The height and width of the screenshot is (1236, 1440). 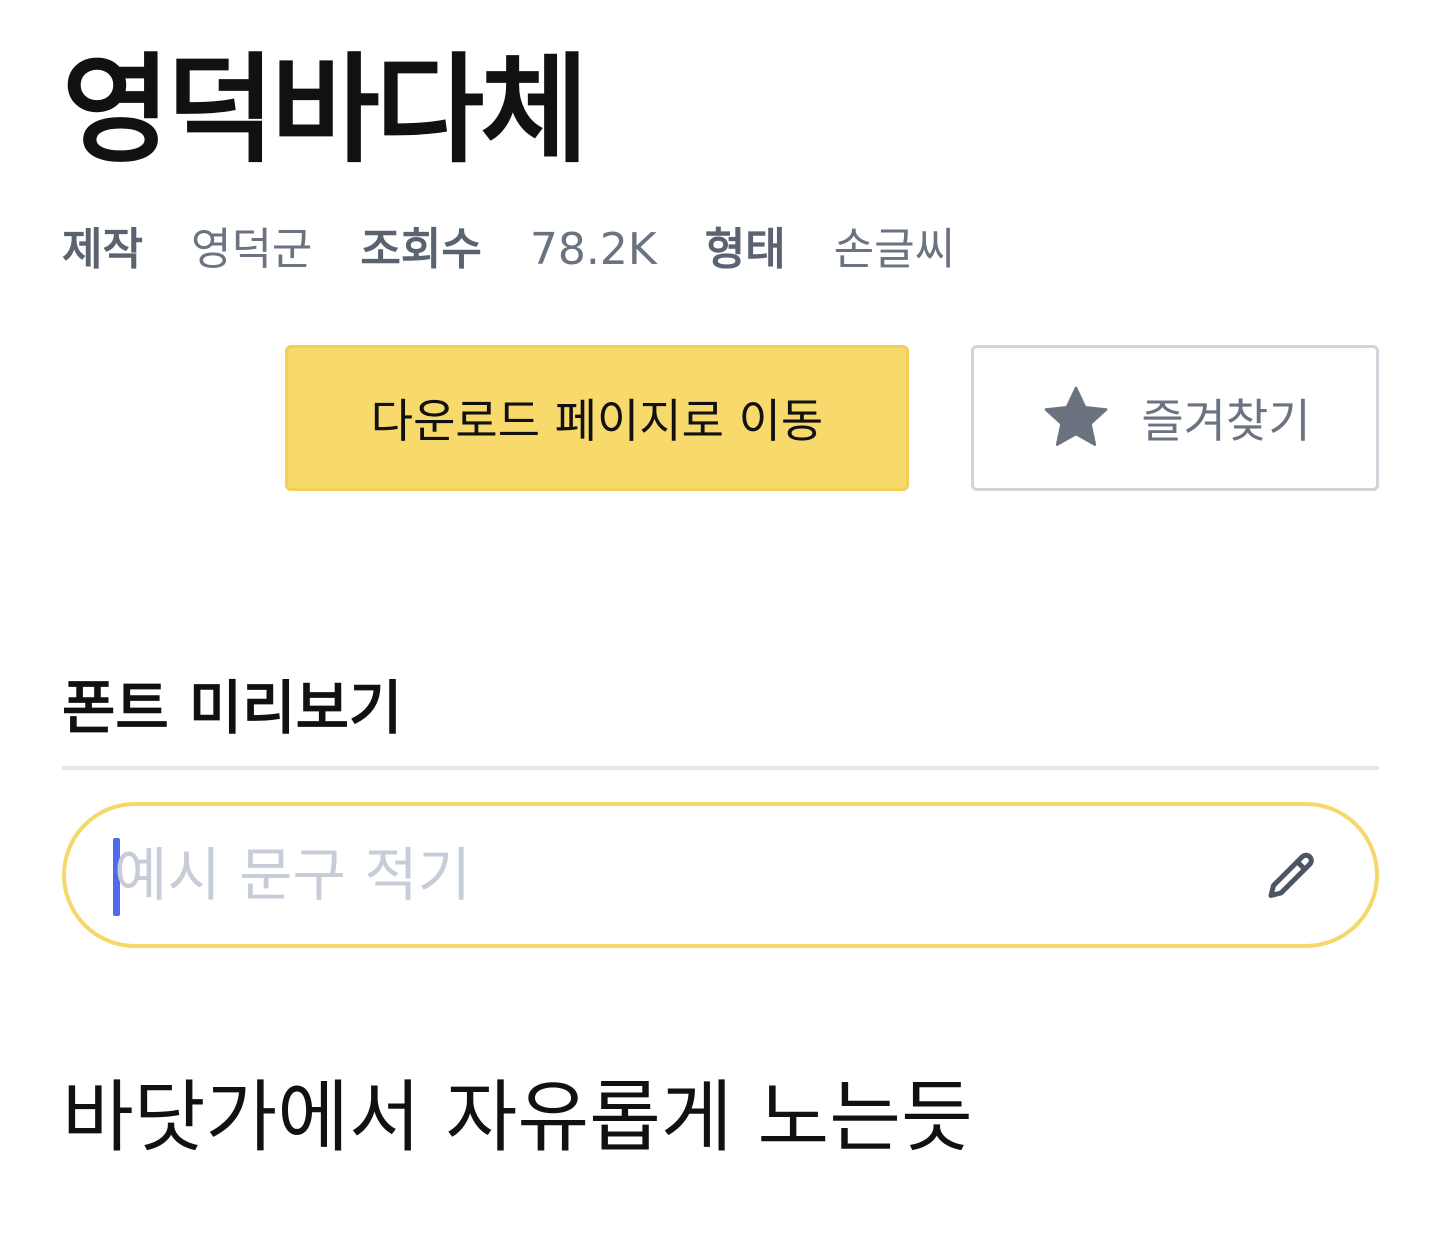 I want to click on maker-value: 영덕군, so click(x=251, y=249).